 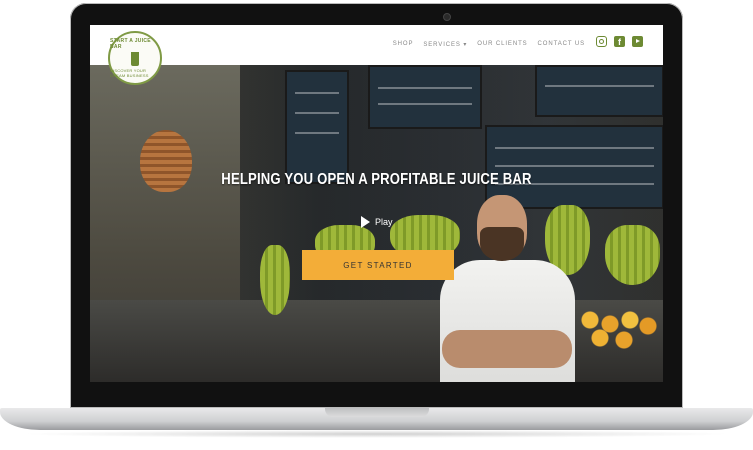 I want to click on juice-glass-icon, so click(x=135, y=59).